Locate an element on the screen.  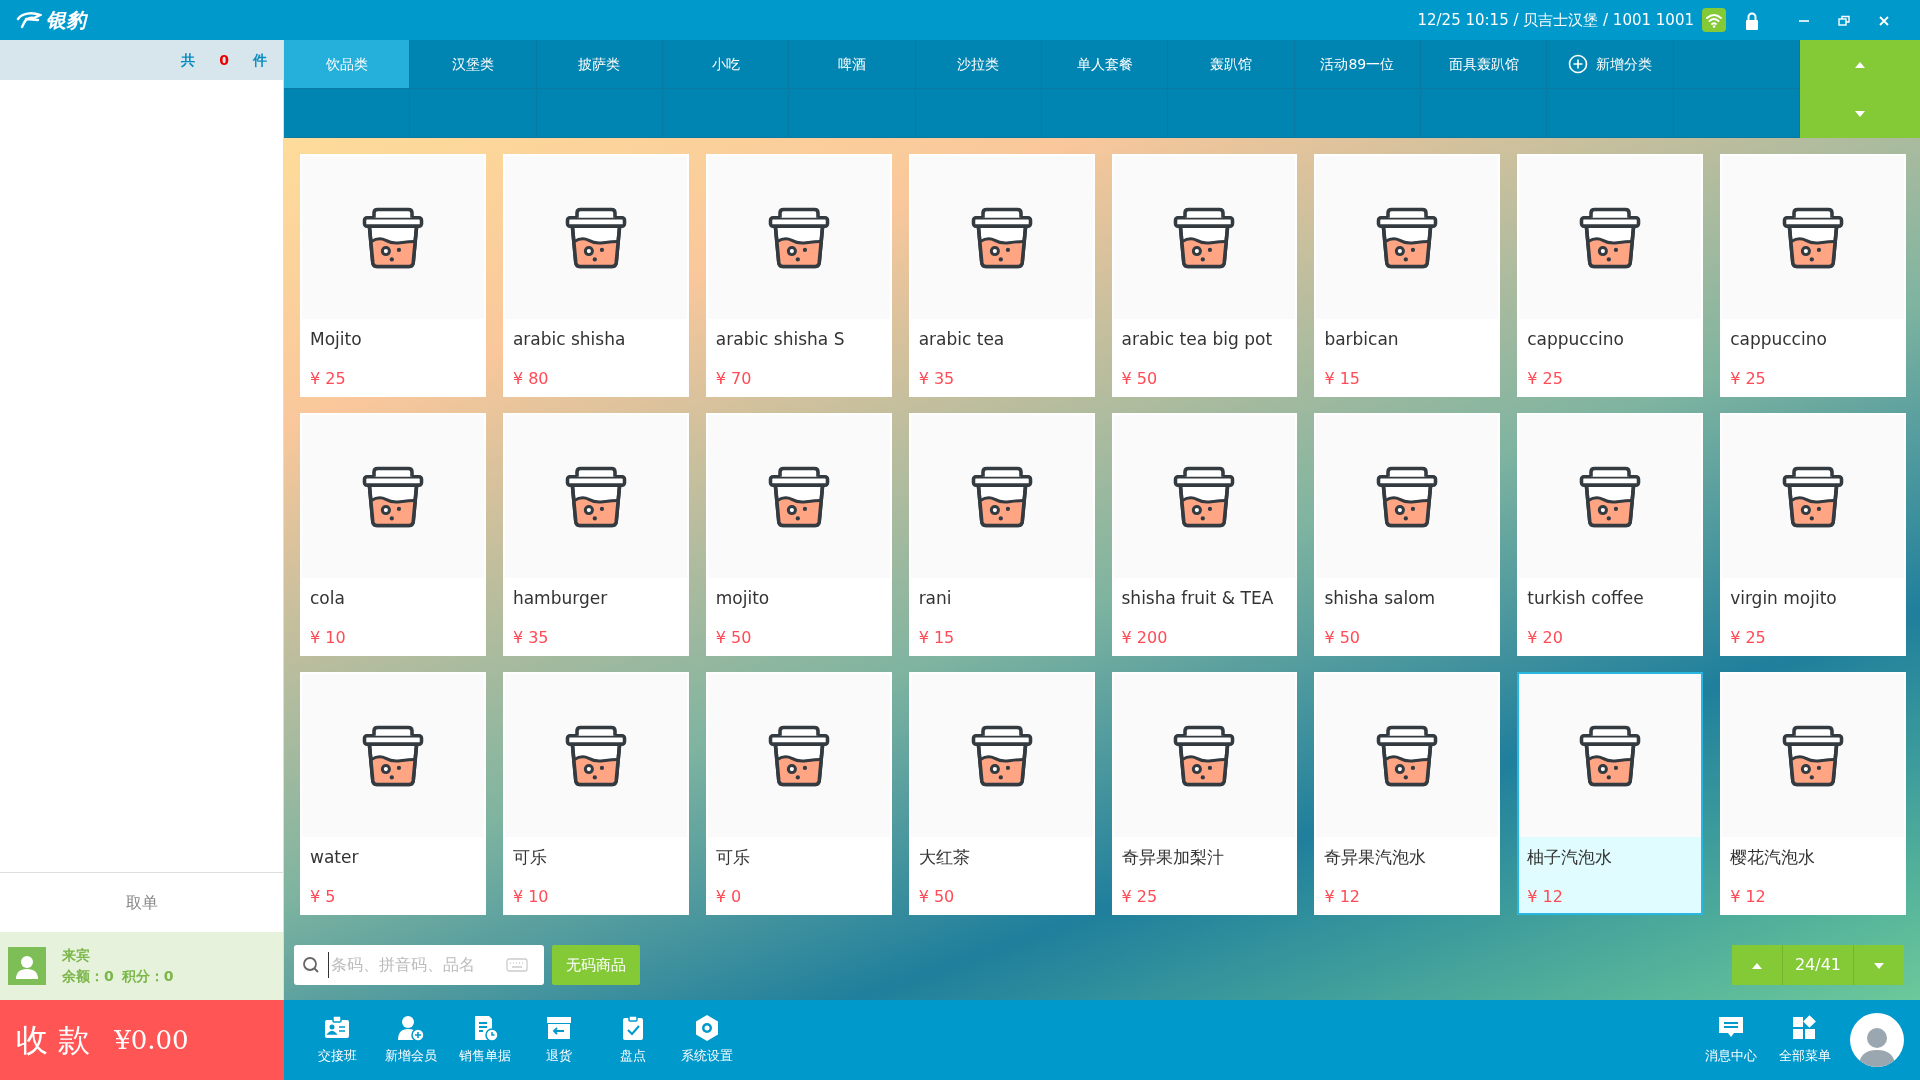
product-price: ¥ 5 is located at coordinates (323, 897).